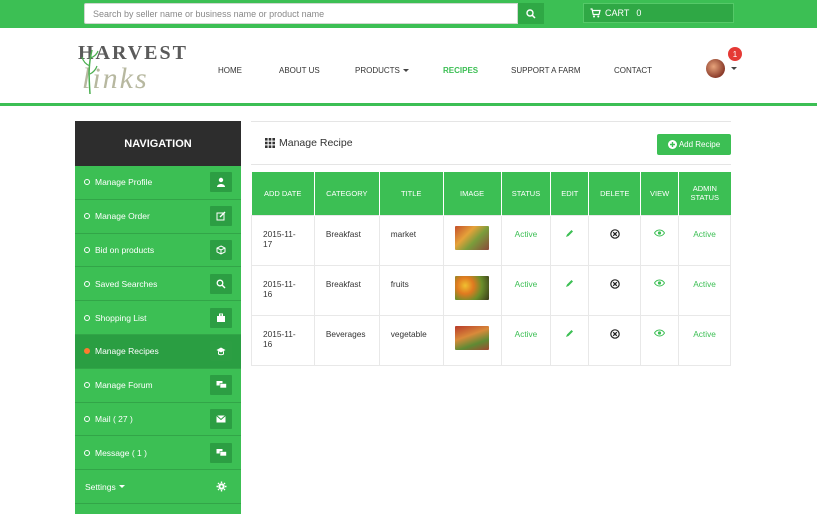  What do you see at coordinates (230, 70) in the screenshot?
I see `nav-home: HOME` at bounding box center [230, 70].